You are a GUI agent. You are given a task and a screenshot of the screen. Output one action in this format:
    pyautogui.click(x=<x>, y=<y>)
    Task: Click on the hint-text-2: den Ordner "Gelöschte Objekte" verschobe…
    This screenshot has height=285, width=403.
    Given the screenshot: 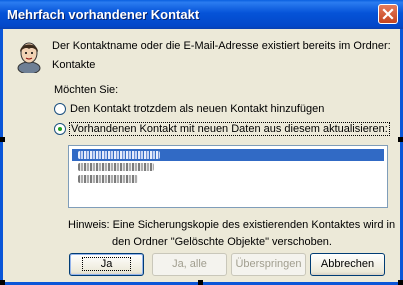 What is the action you would take?
    pyautogui.click(x=222, y=242)
    